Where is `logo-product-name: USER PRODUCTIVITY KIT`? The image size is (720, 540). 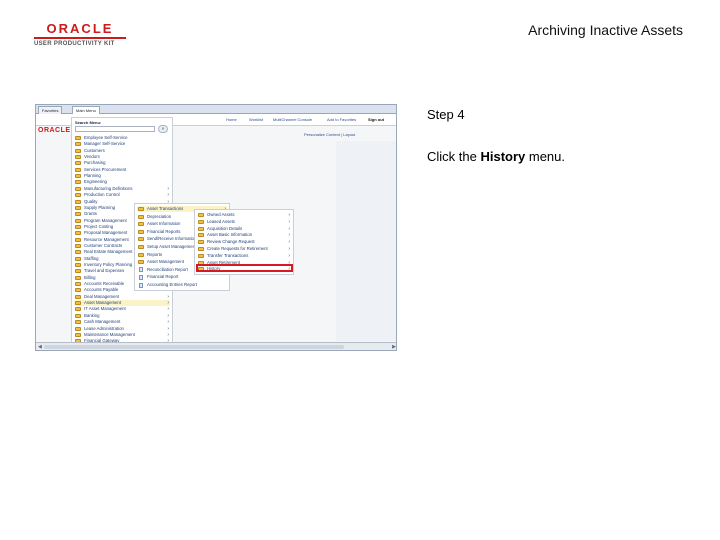
logo-product-name: USER PRODUCTIVITY KIT is located at coordinates (74, 44).